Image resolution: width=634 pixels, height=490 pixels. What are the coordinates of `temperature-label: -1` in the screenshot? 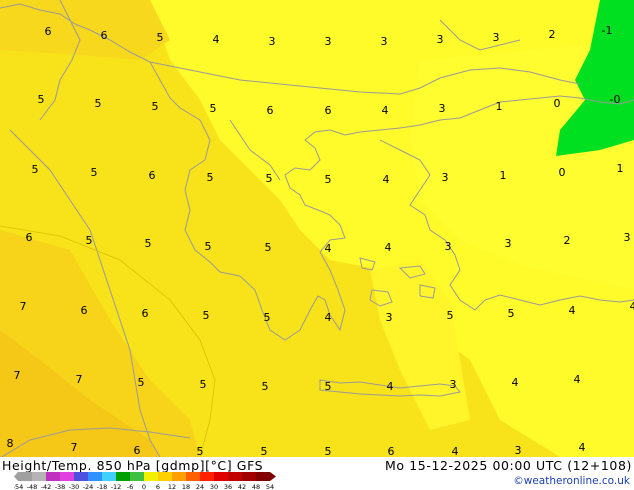 It's located at (607, 30).